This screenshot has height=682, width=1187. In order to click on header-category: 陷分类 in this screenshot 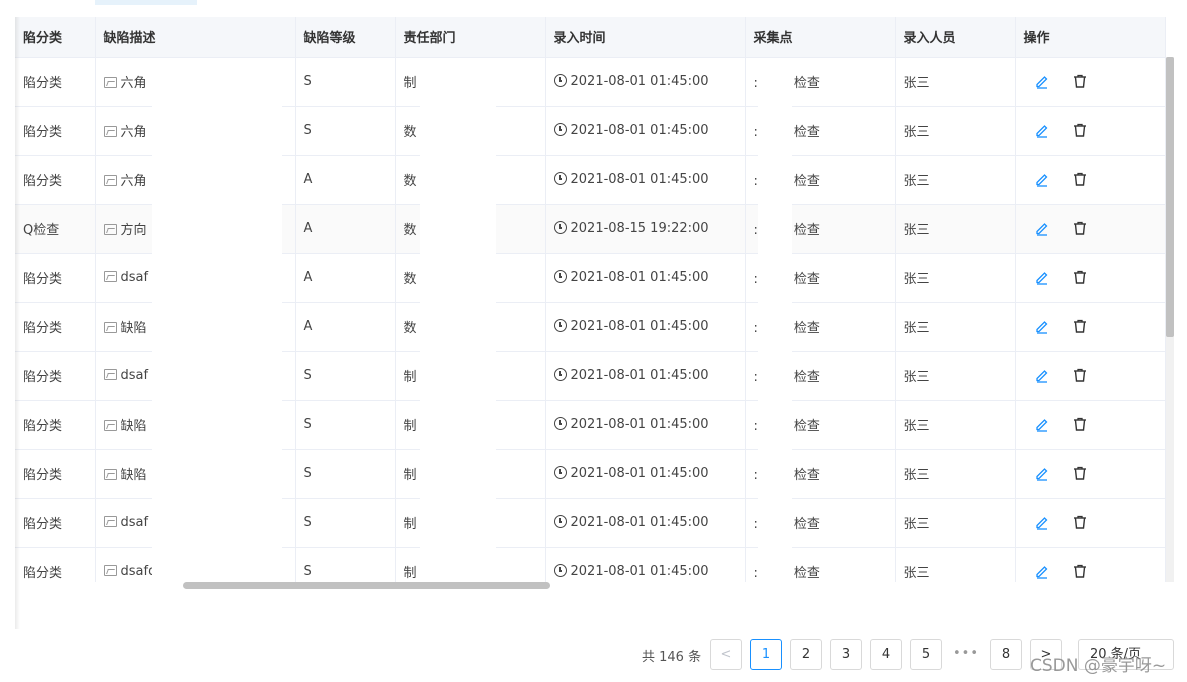, I will do `click(55, 37)`.